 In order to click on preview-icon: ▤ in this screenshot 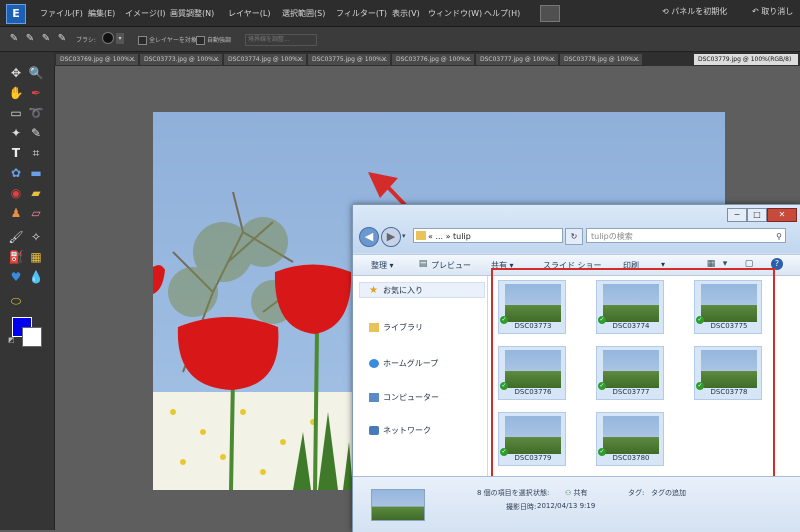, I will do `click(423, 264)`.